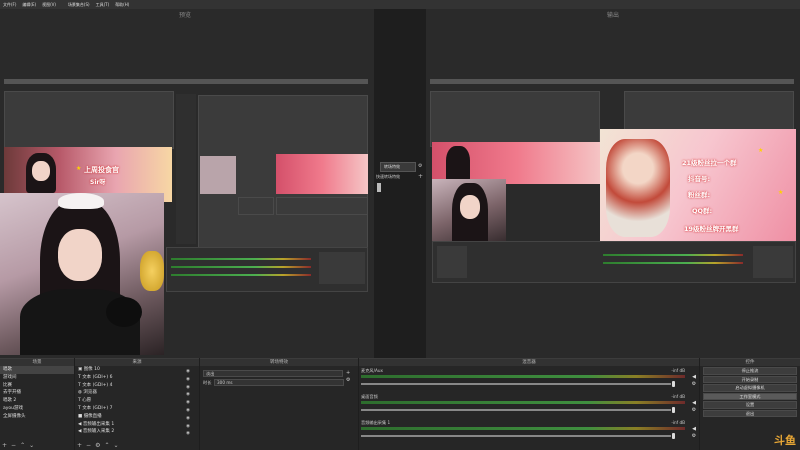  What do you see at coordinates (523, 376) in the screenshot?
I see `volume-meter` at bounding box center [523, 376].